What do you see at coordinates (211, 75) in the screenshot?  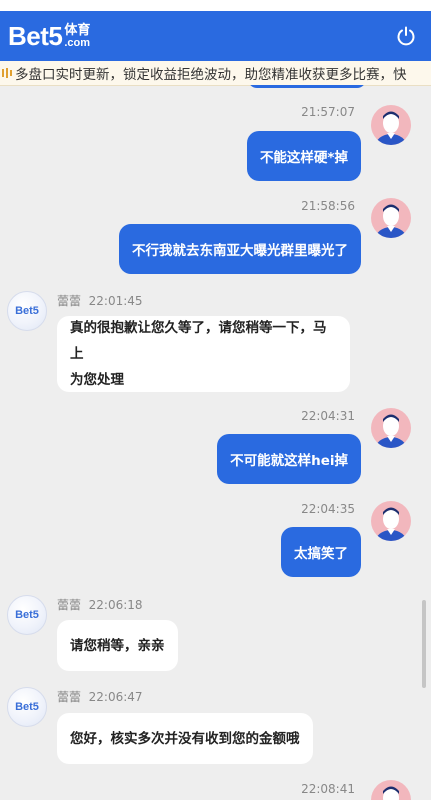 I see `announcement-text: 多盘口实时更新，锁定收益拒绝波动，助您精准收获更多比赛，快` at bounding box center [211, 75].